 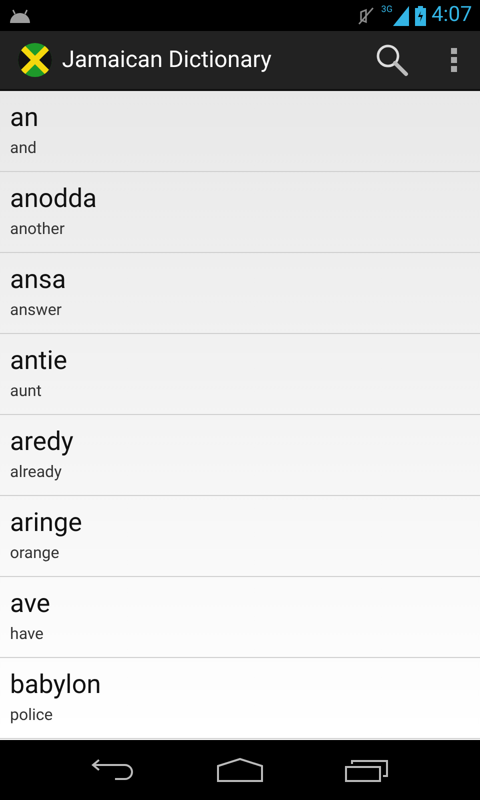 I want to click on recent-apps-icon, so click(x=367, y=770).